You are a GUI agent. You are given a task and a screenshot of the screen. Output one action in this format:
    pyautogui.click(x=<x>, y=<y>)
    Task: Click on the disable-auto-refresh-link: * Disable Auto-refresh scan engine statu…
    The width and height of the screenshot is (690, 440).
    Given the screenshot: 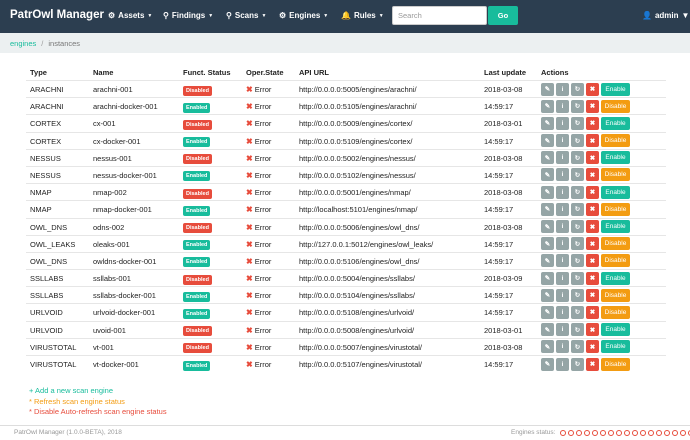 What is the action you would take?
    pyautogui.click(x=98, y=412)
    